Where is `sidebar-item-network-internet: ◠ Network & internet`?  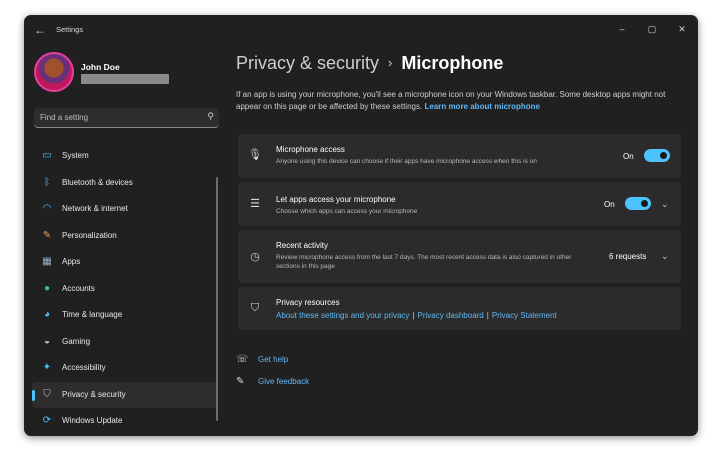
sidebar-item-network-internet: ◠ Network & internet is located at coordinates (124, 209).